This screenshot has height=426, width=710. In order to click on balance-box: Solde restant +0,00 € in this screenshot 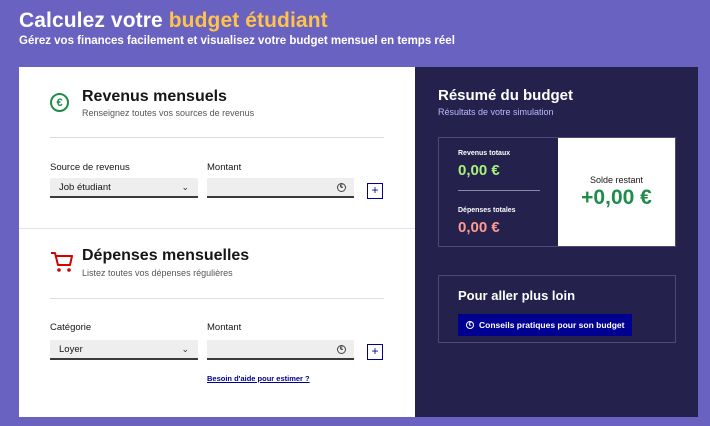, I will do `click(616, 192)`.